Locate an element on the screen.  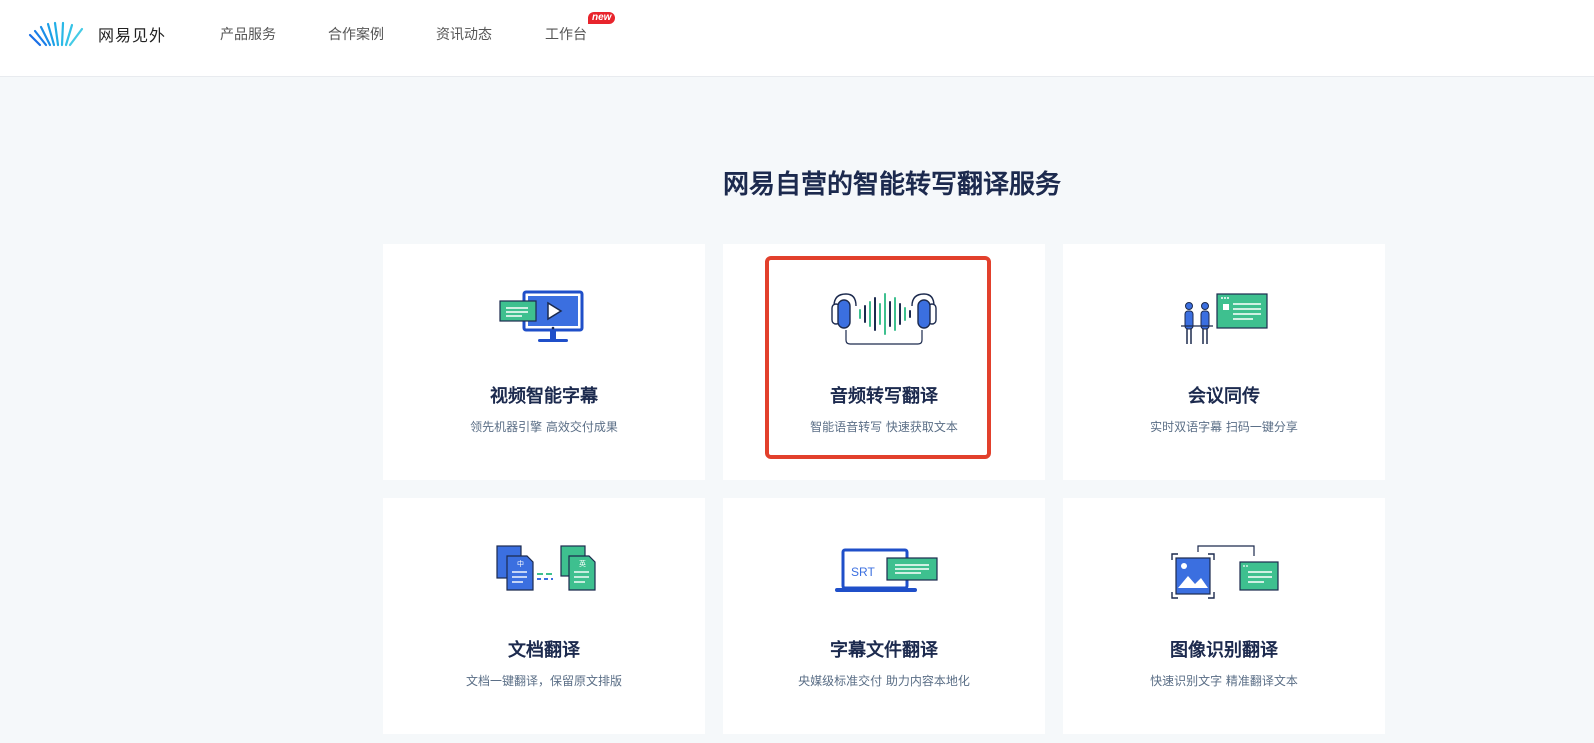
card-subtitle: 快速识别文字 精准翻译文本 is located at coordinates (1224, 681).